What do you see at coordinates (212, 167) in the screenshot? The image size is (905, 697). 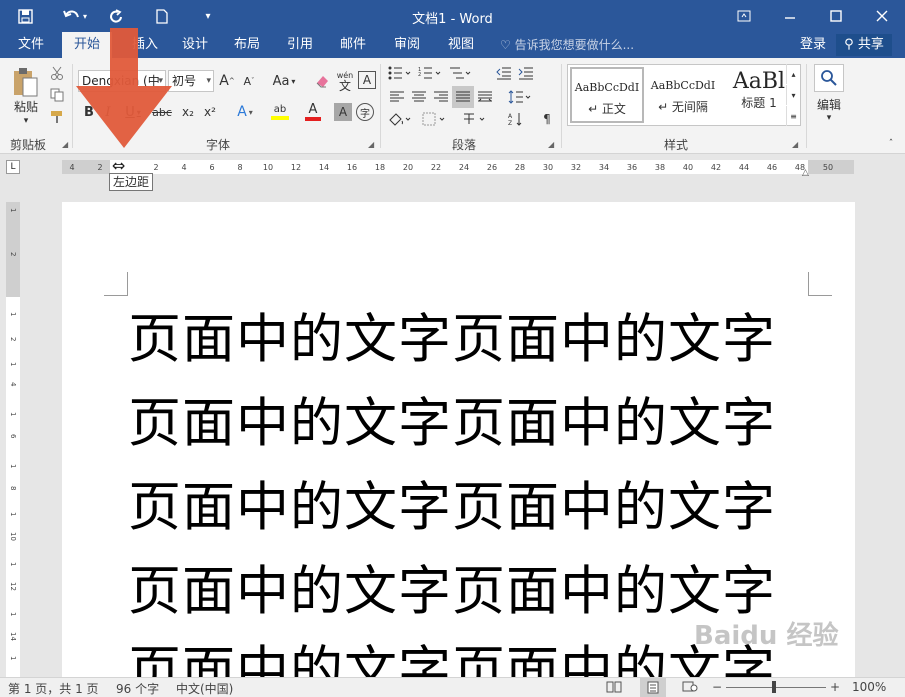 I see `ruler-tick: 6` at bounding box center [212, 167].